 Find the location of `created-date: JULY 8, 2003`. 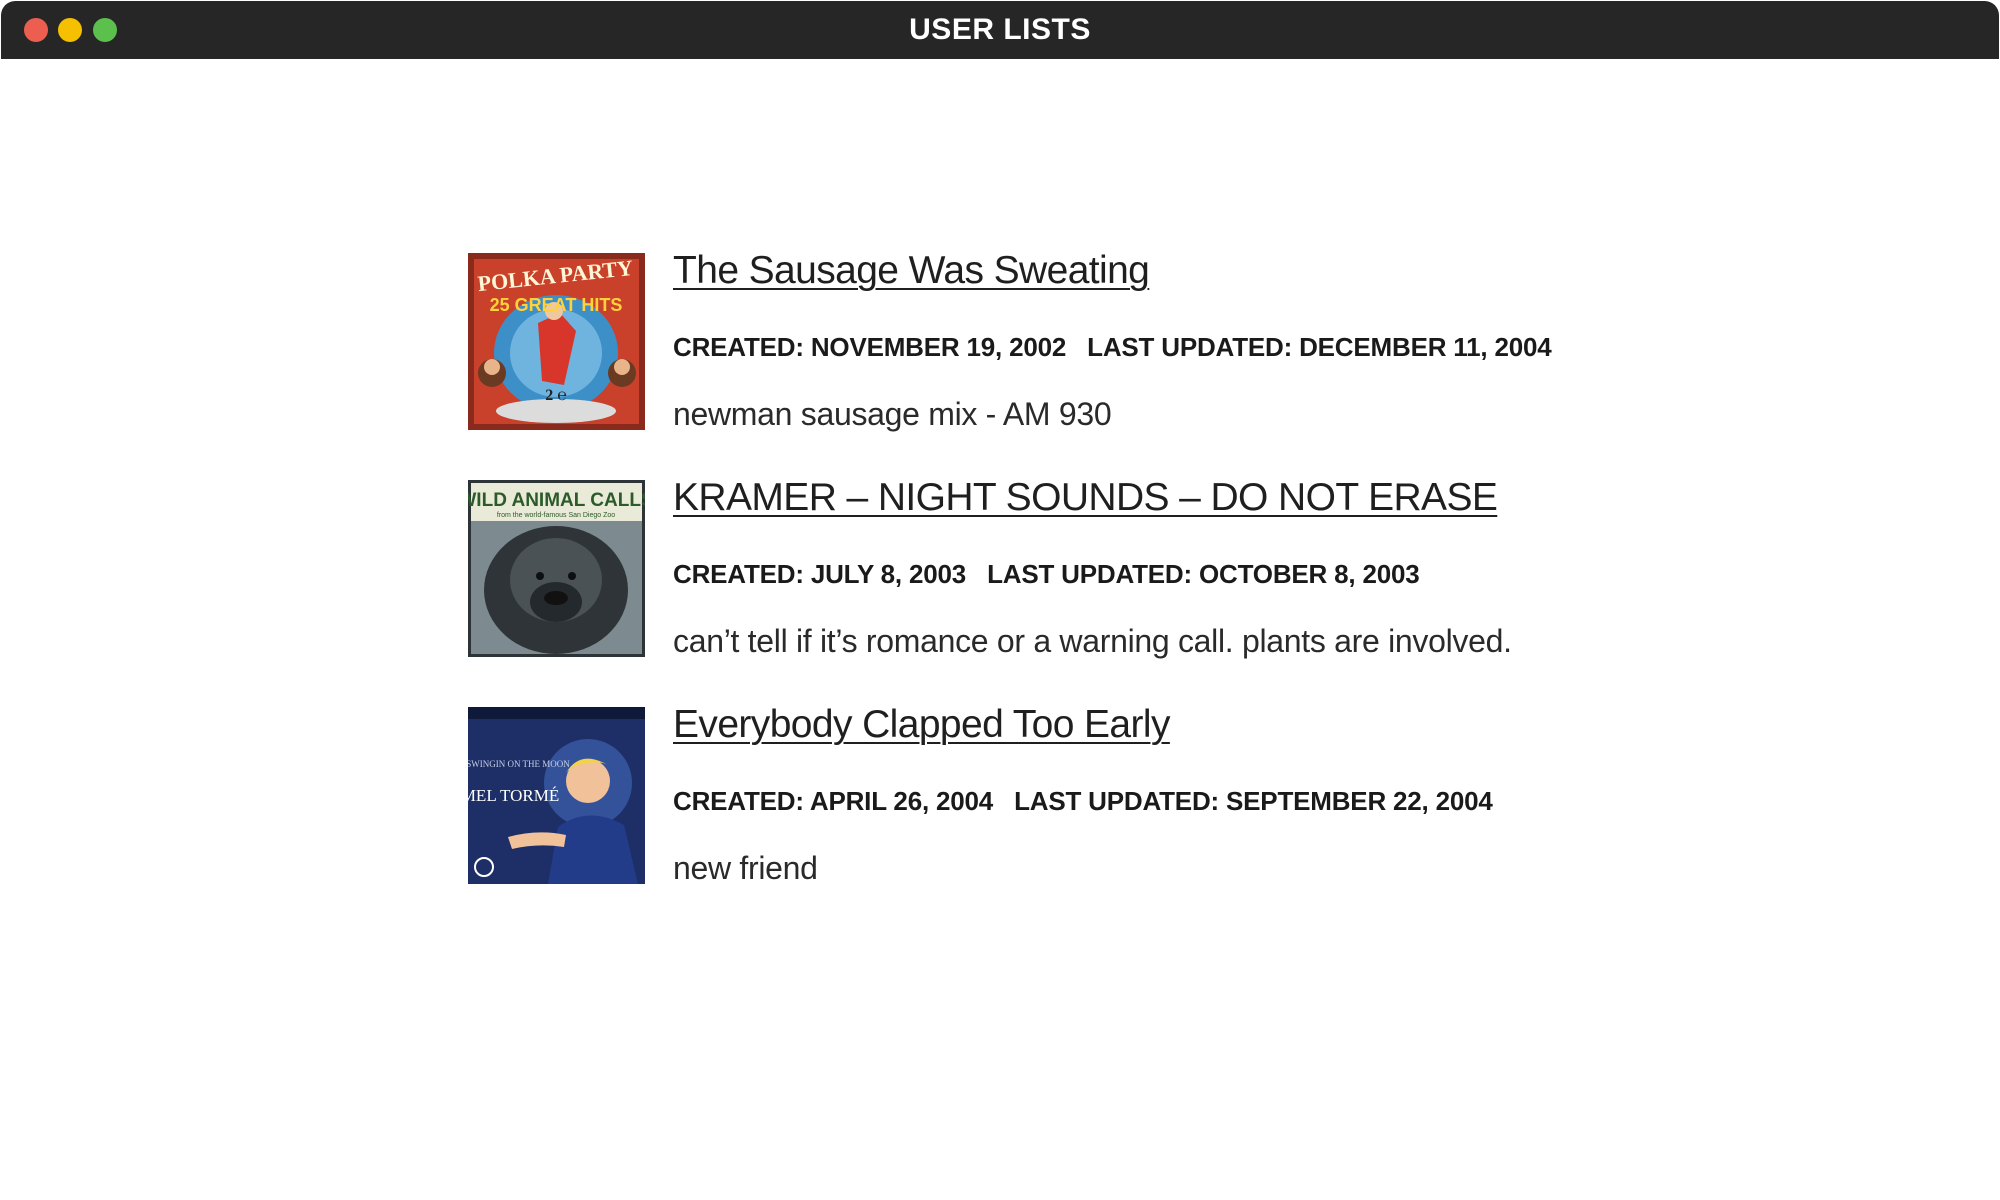

created-date: JULY 8, 2003 is located at coordinates (888, 574).